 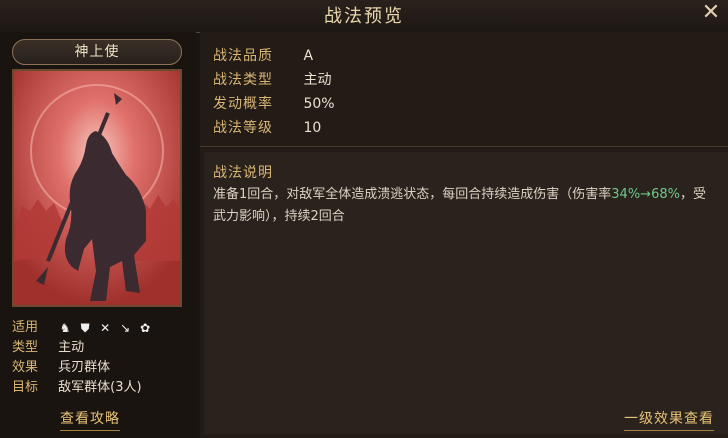 I want to click on view-strategy-link: 查看攻略, so click(x=90, y=419).